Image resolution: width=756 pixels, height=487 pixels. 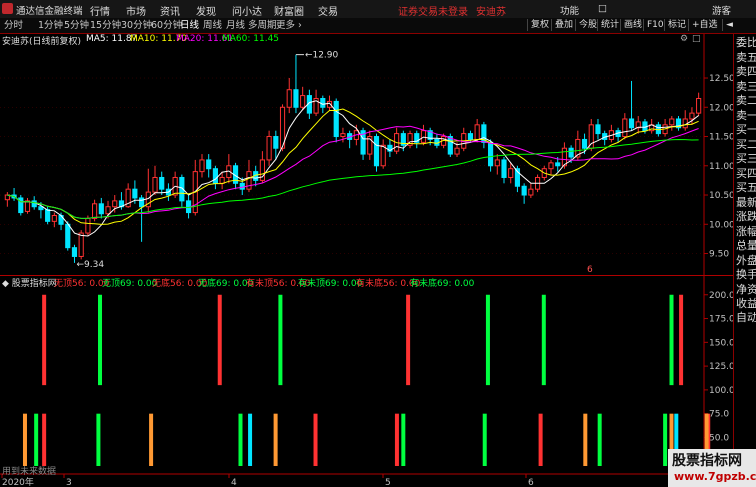 What do you see at coordinates (206, 10) in the screenshot?
I see `menu-faxian: 发现` at bounding box center [206, 10].